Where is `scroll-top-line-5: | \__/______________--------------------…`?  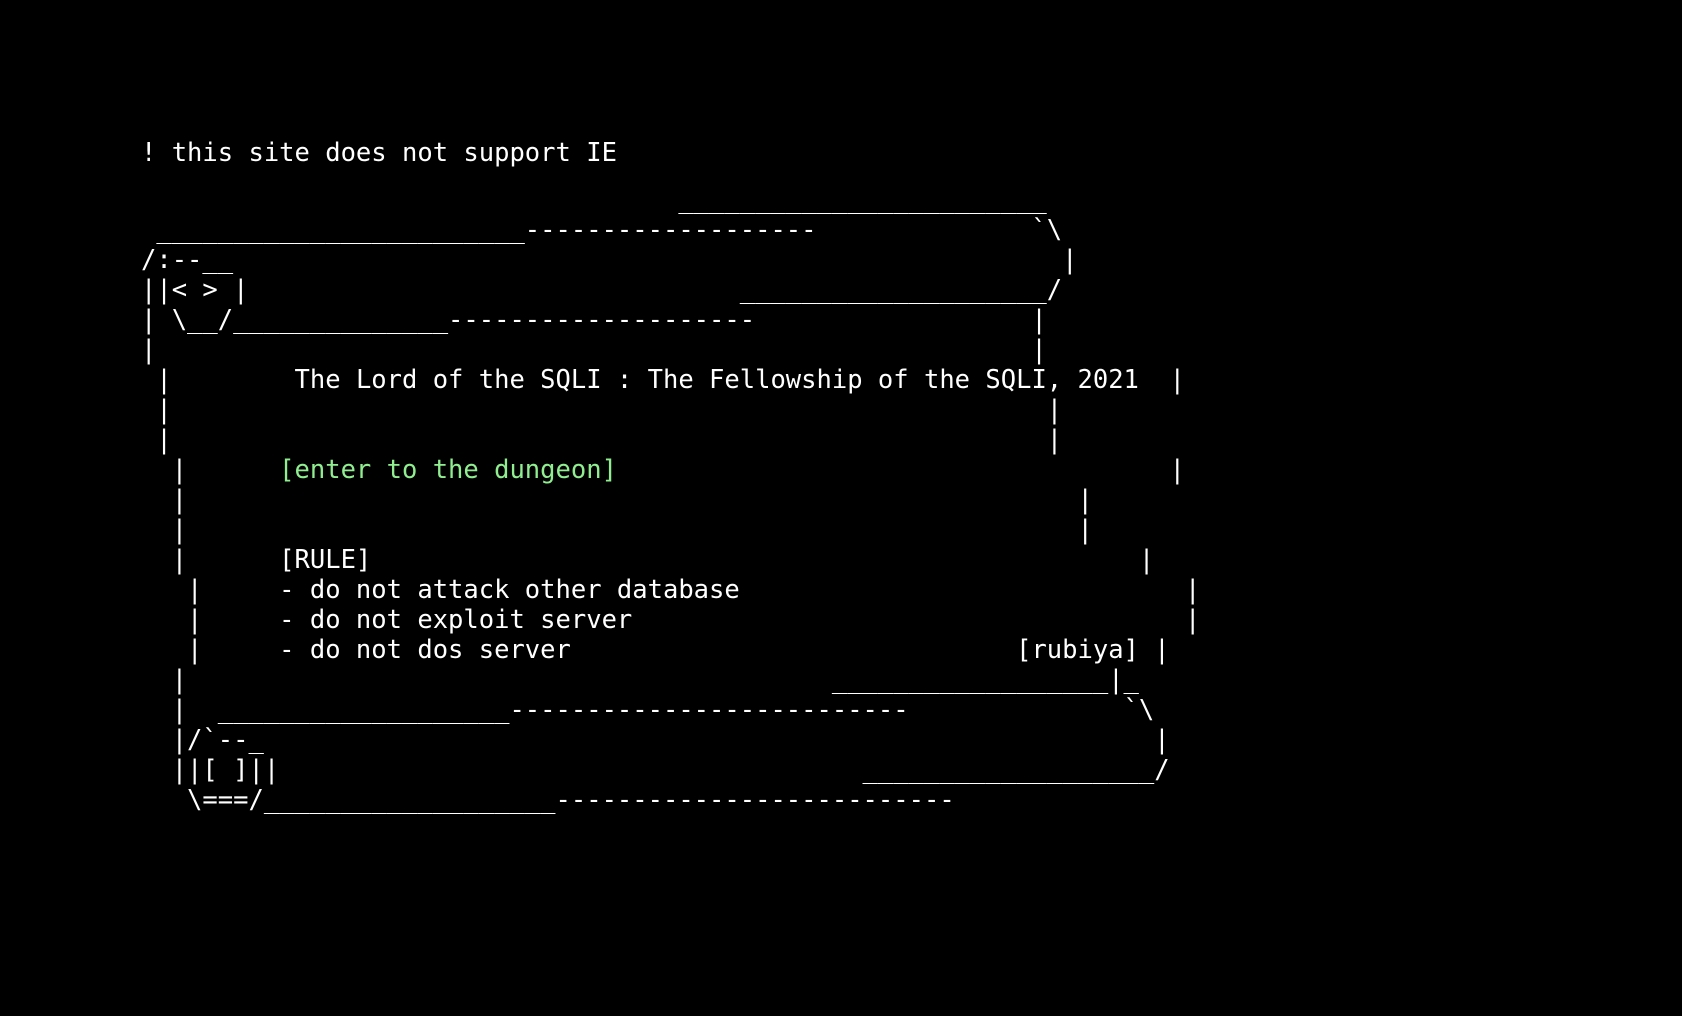
scroll-top-line-5: | \__/______________--------------------… is located at coordinates (594, 320).